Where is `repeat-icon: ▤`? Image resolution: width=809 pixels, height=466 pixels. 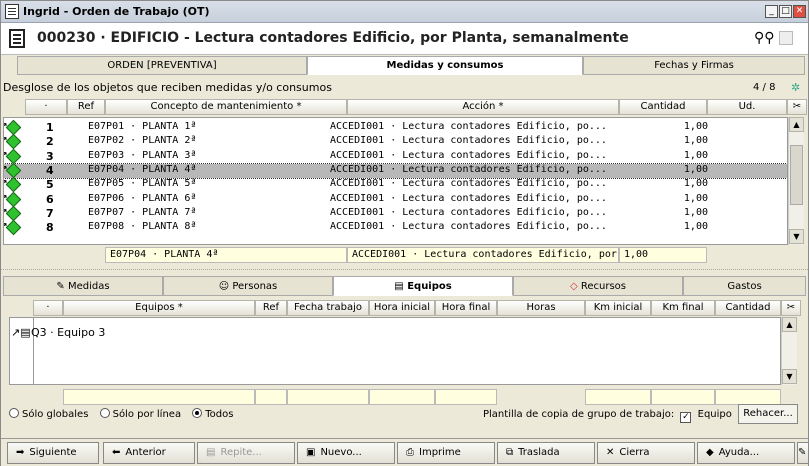 repeat-icon: ▤ is located at coordinates (211, 452).